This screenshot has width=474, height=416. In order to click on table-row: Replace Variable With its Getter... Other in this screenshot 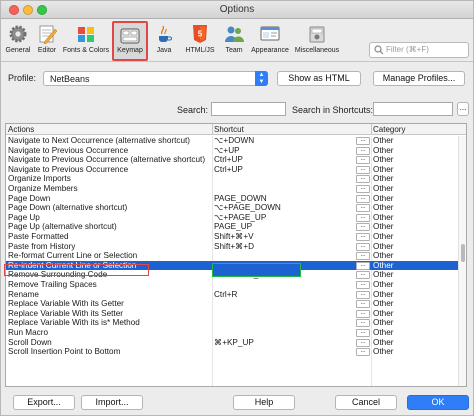, I will do `click(232, 304)`.